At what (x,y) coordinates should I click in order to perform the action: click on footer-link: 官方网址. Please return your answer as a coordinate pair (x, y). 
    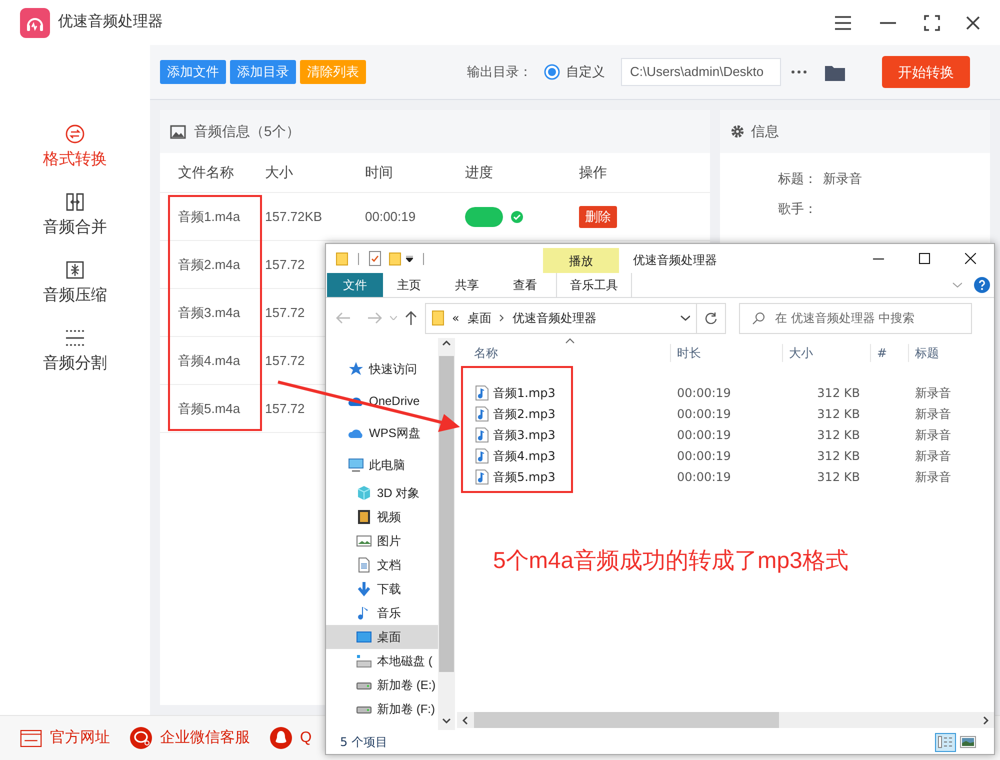
    Looking at the image, I should click on (65, 738).